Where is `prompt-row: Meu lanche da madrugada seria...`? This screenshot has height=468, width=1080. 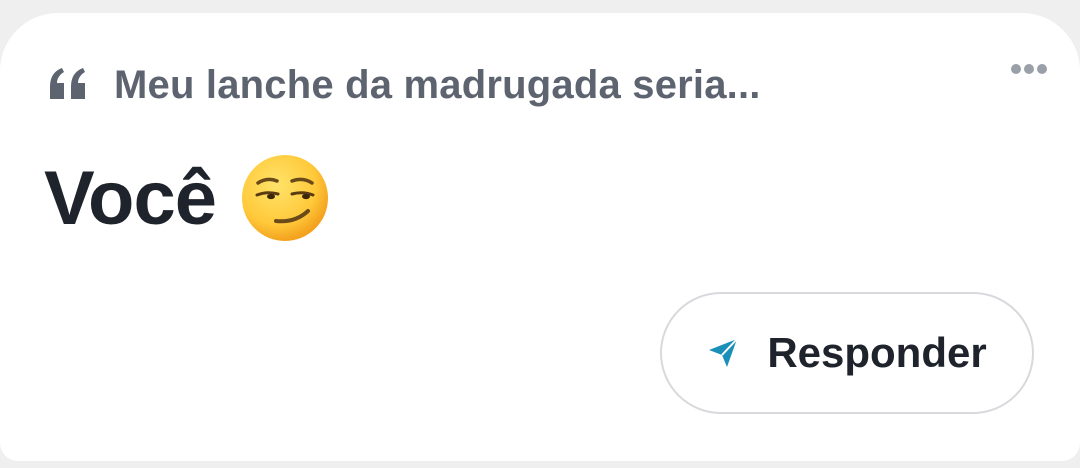 prompt-row: Meu lanche da madrugada seria... is located at coordinates (404, 85).